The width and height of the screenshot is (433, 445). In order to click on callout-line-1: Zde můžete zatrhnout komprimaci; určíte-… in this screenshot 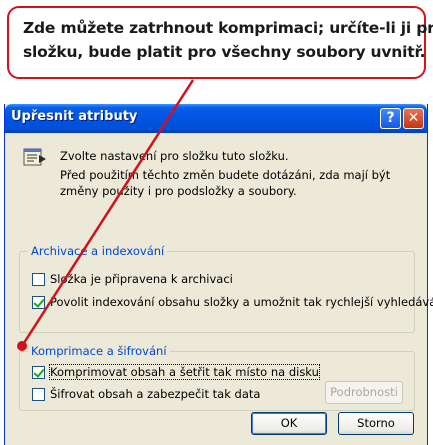, I will do `click(228, 28)`.